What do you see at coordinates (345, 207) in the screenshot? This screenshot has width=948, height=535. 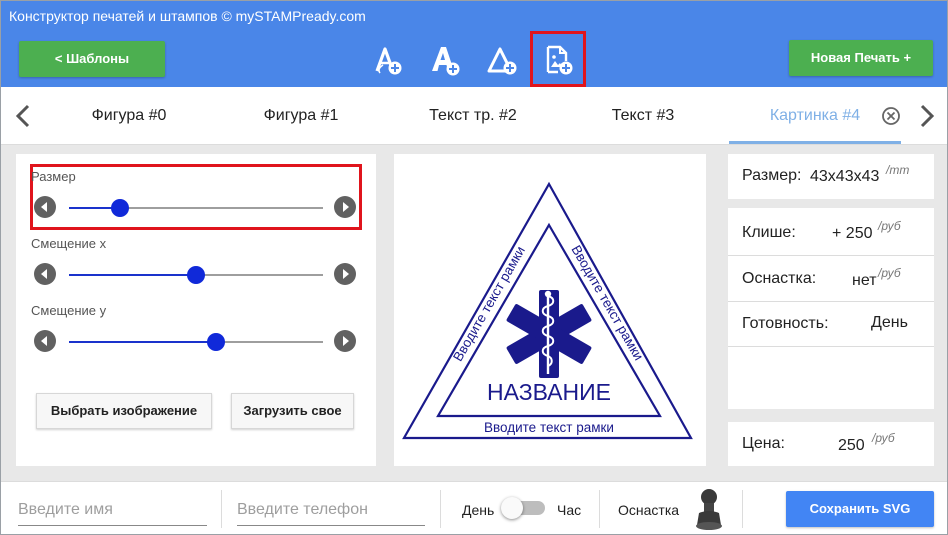 I see `size-increase-button` at bounding box center [345, 207].